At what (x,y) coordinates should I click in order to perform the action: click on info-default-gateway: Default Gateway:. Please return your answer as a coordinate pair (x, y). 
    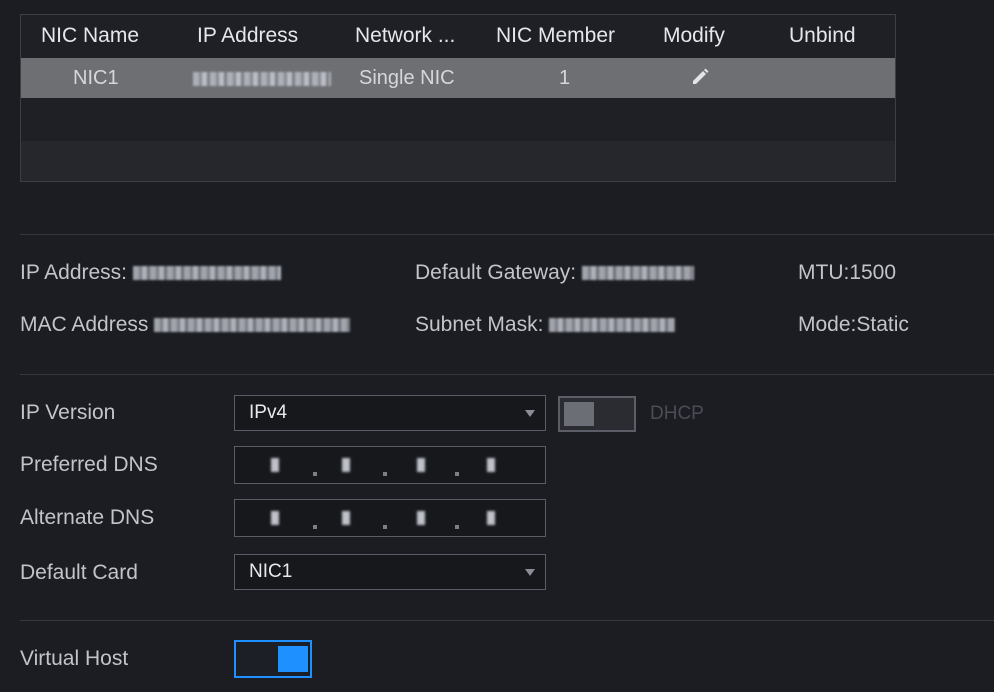
    Looking at the image, I should click on (554, 273).